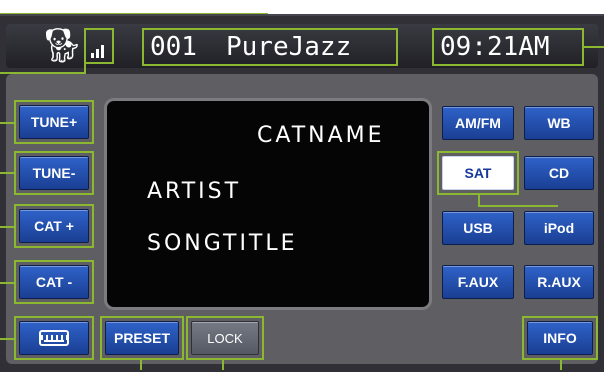 Image resolution: width=604 pixels, height=372 pixels. I want to click on tune-up-button: TUNE+, so click(54, 122).